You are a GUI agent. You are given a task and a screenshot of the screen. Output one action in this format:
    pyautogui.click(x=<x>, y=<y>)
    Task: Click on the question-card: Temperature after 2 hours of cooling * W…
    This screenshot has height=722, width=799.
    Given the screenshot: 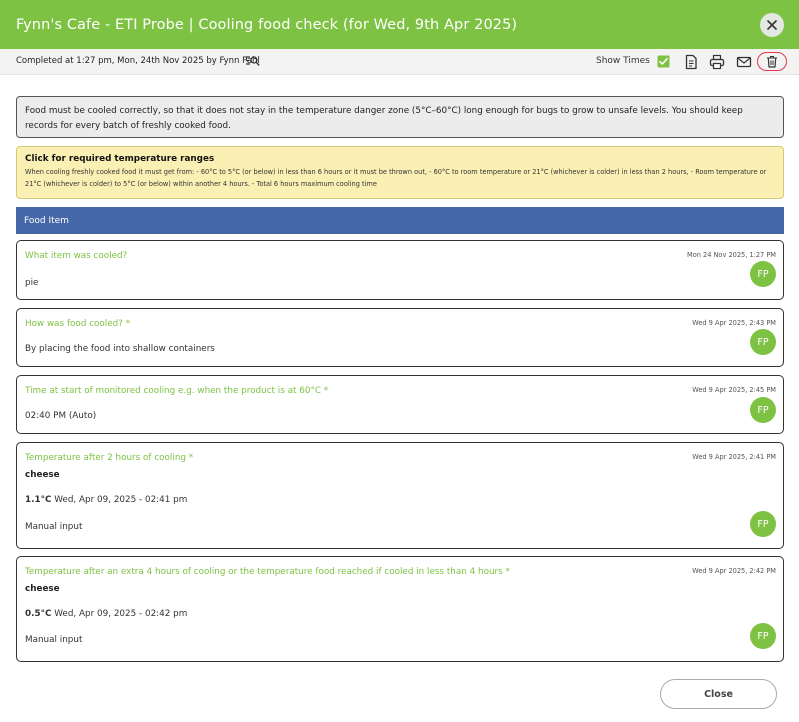 What is the action you would take?
    pyautogui.click(x=400, y=495)
    